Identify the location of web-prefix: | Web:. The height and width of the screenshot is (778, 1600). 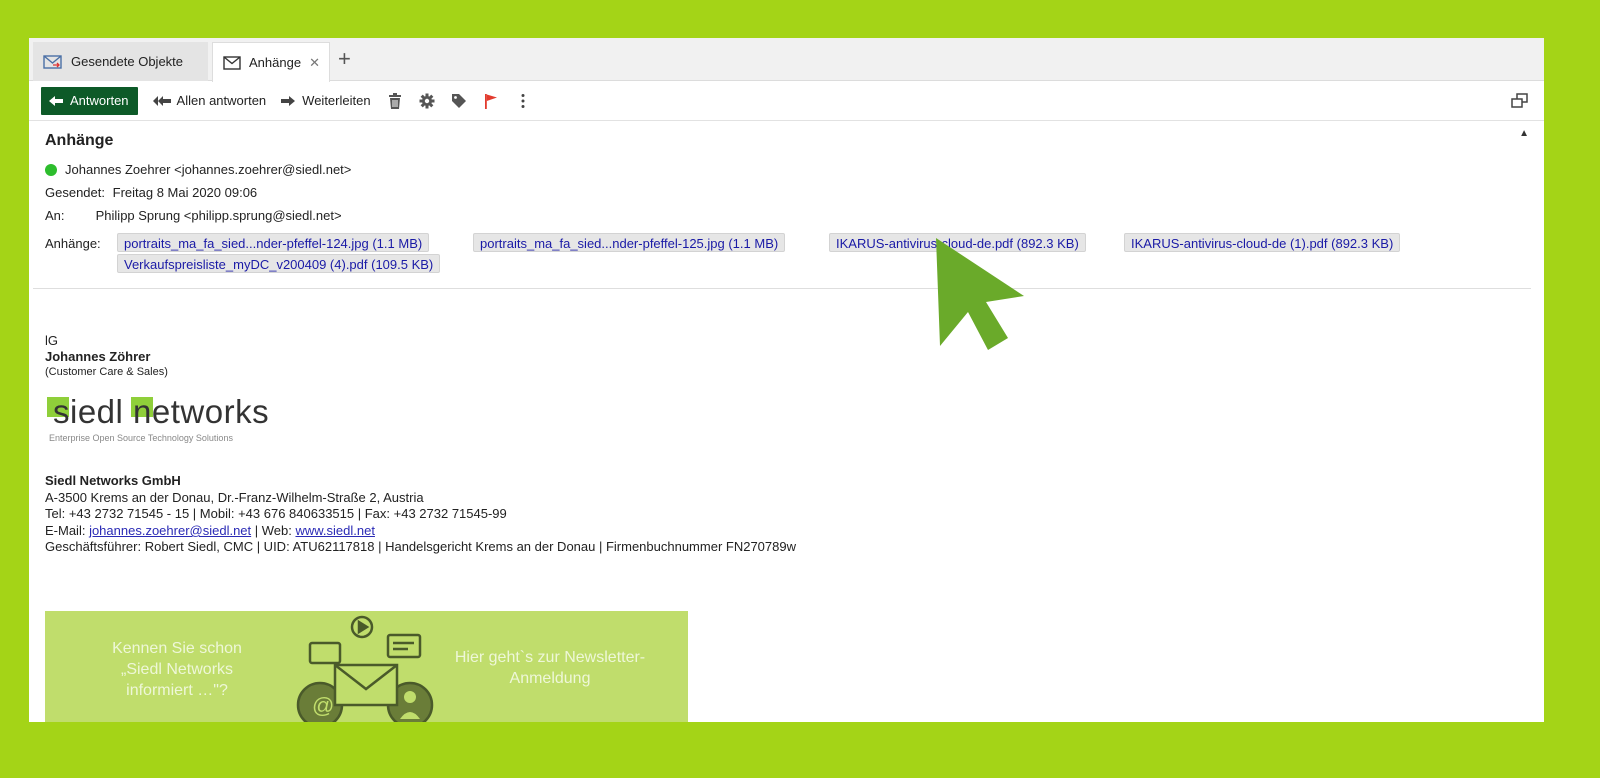
(273, 530).